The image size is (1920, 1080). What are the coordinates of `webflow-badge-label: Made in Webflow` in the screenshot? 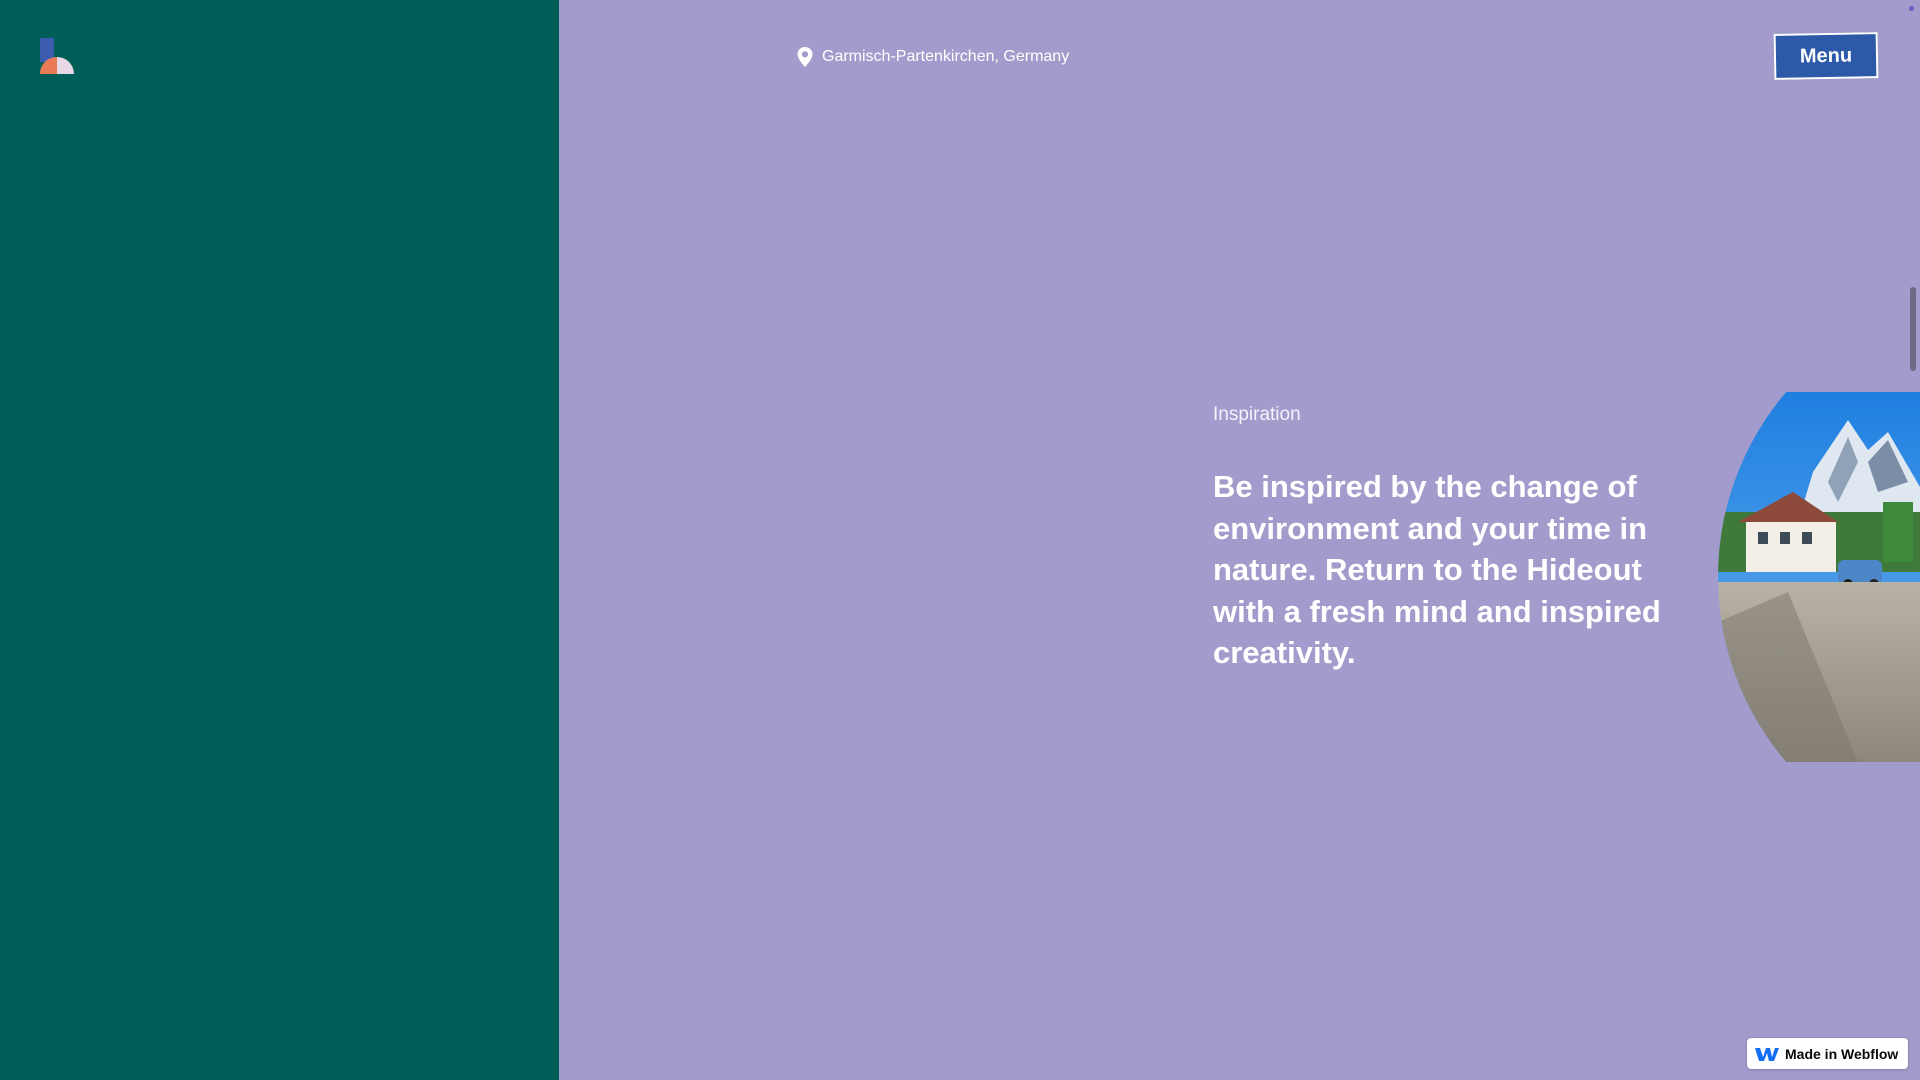 It's located at (1842, 1053).